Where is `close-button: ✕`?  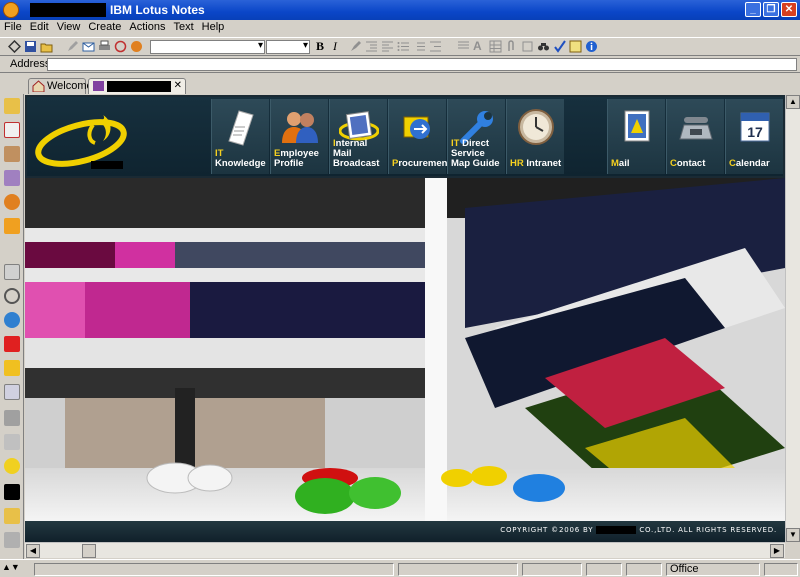 close-button: ✕ is located at coordinates (789, 9).